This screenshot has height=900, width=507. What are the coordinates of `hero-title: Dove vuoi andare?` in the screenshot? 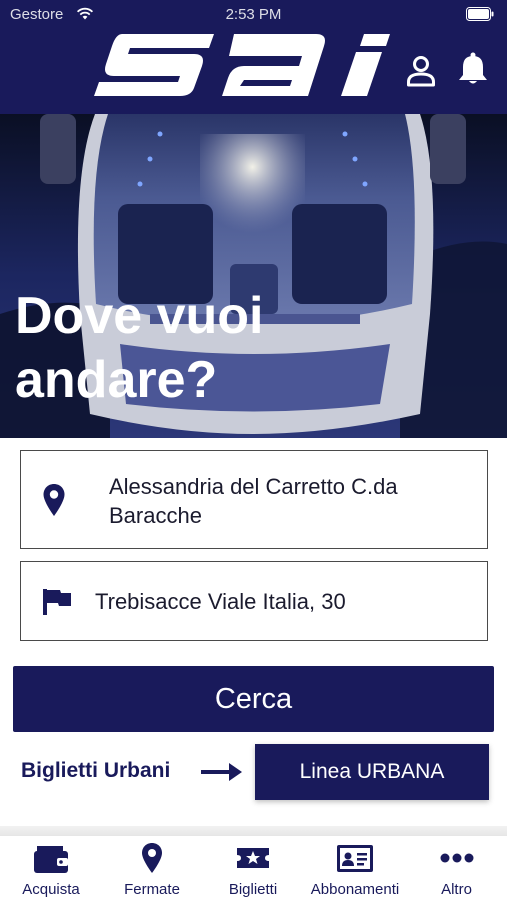 It's located at (139, 348).